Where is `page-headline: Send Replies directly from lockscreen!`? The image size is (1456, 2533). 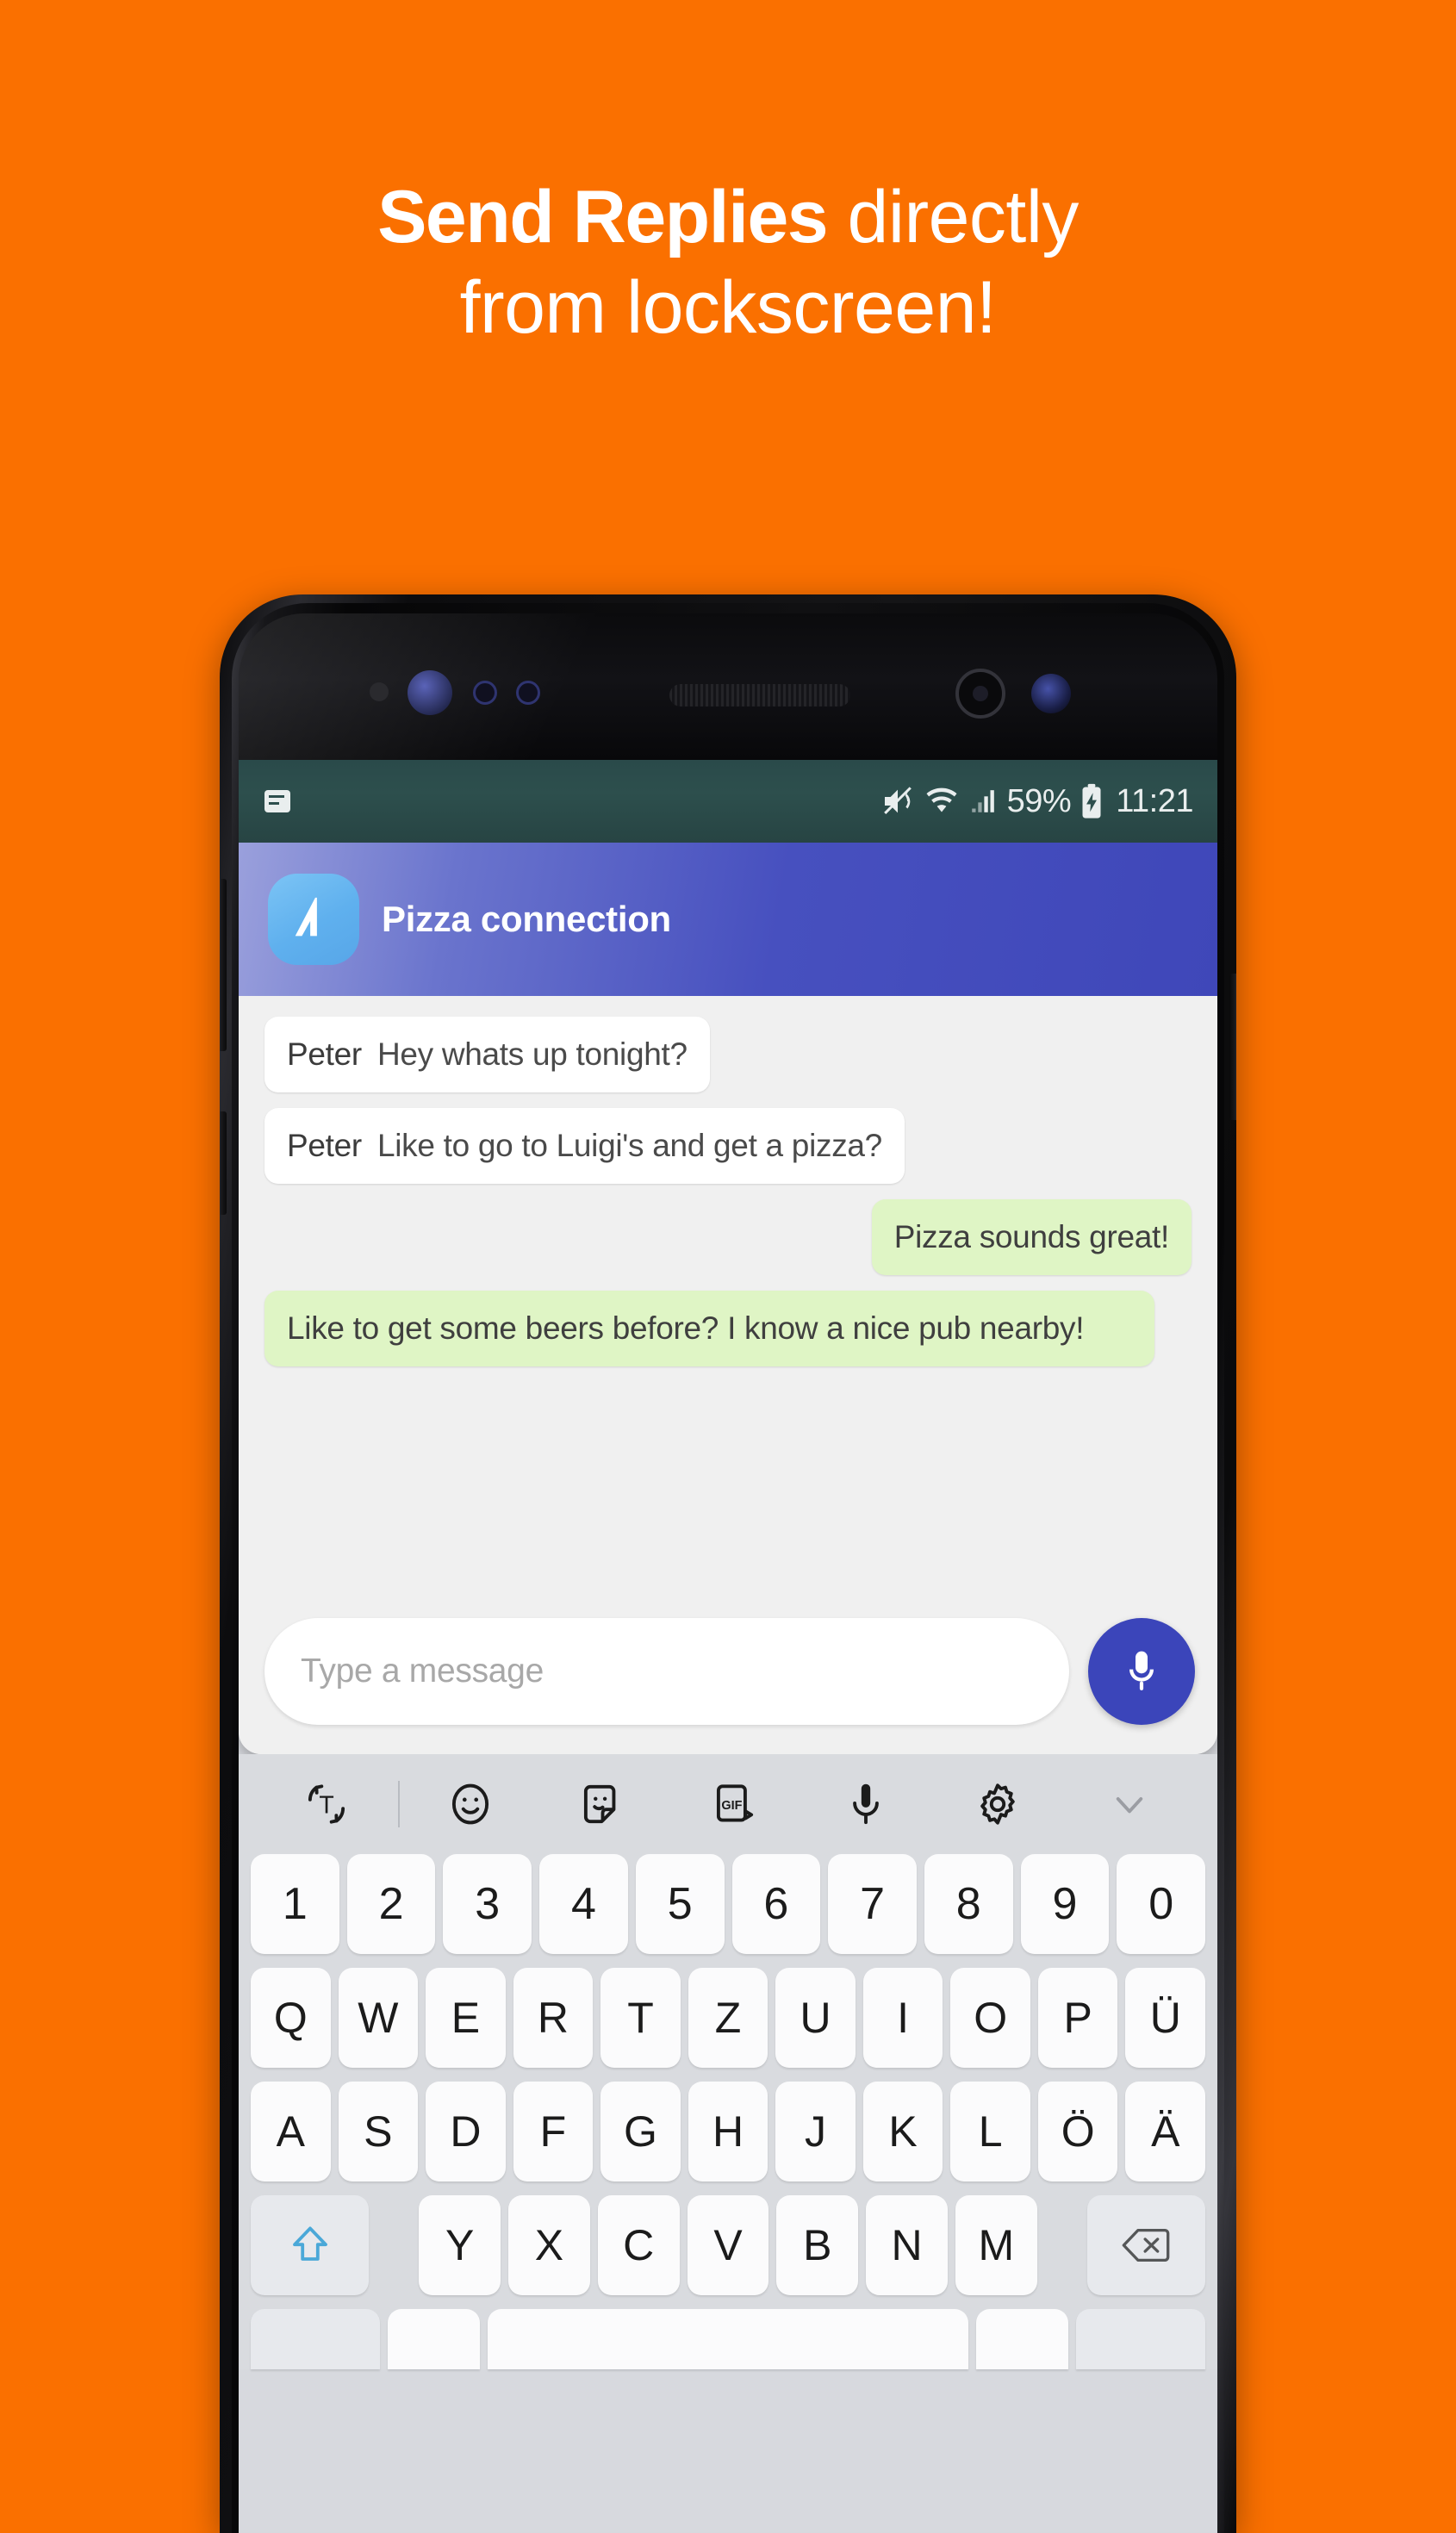 page-headline: Send Replies directly from lockscreen! is located at coordinates (728, 262).